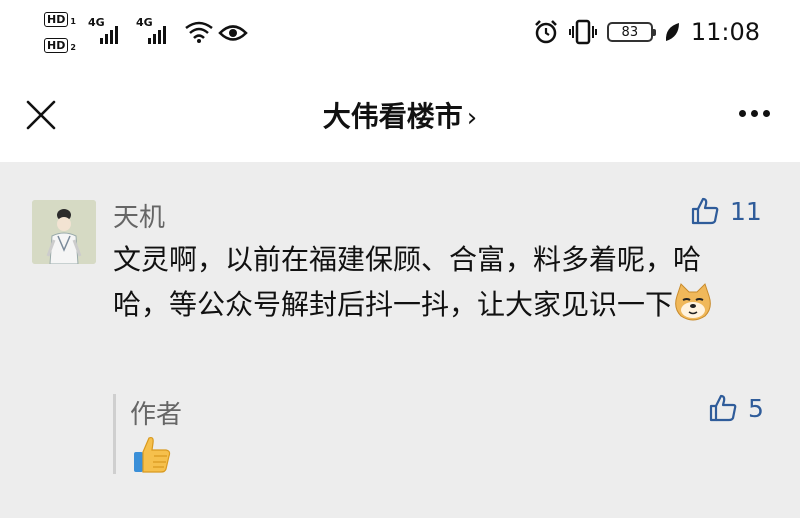  What do you see at coordinates (139, 218) in the screenshot?
I see `comment-author: 天机` at bounding box center [139, 218].